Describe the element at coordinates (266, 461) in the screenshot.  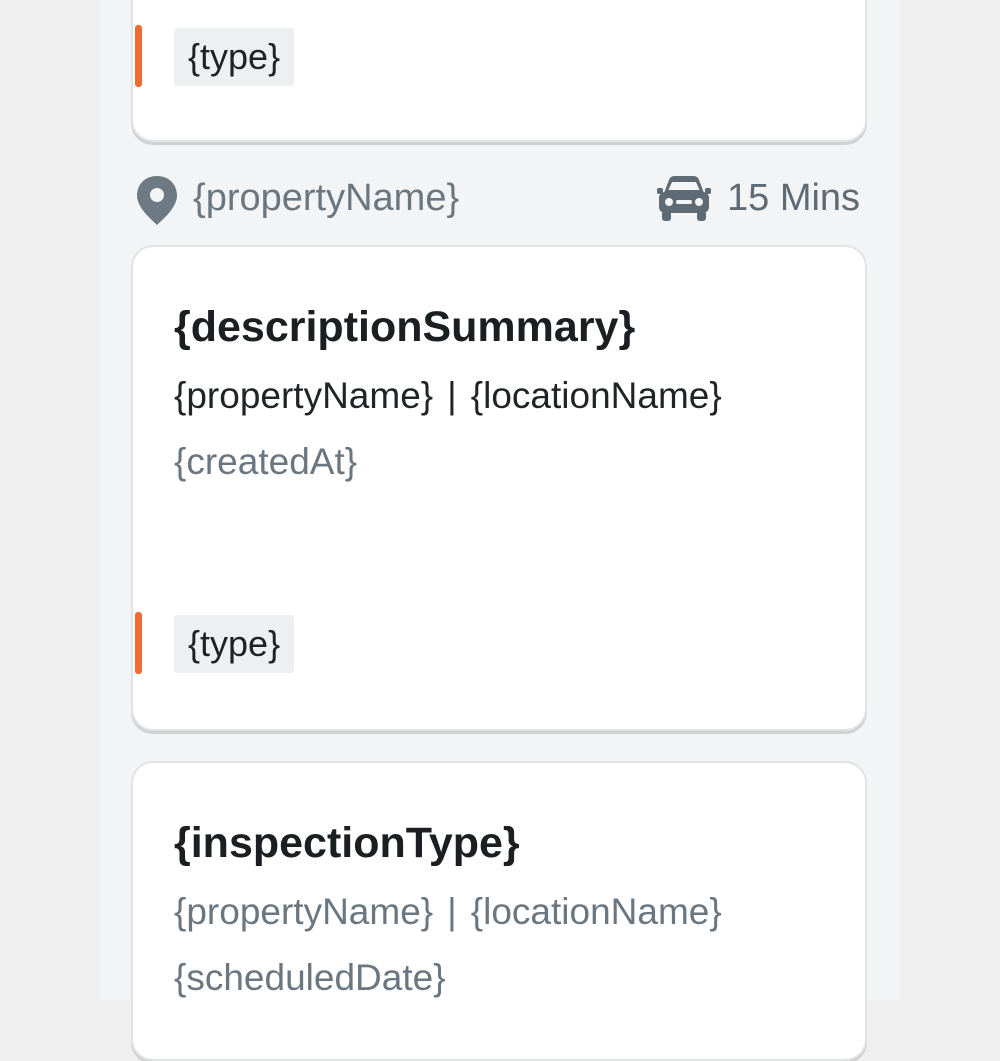
I see `card-date: {createdAt}` at that location.